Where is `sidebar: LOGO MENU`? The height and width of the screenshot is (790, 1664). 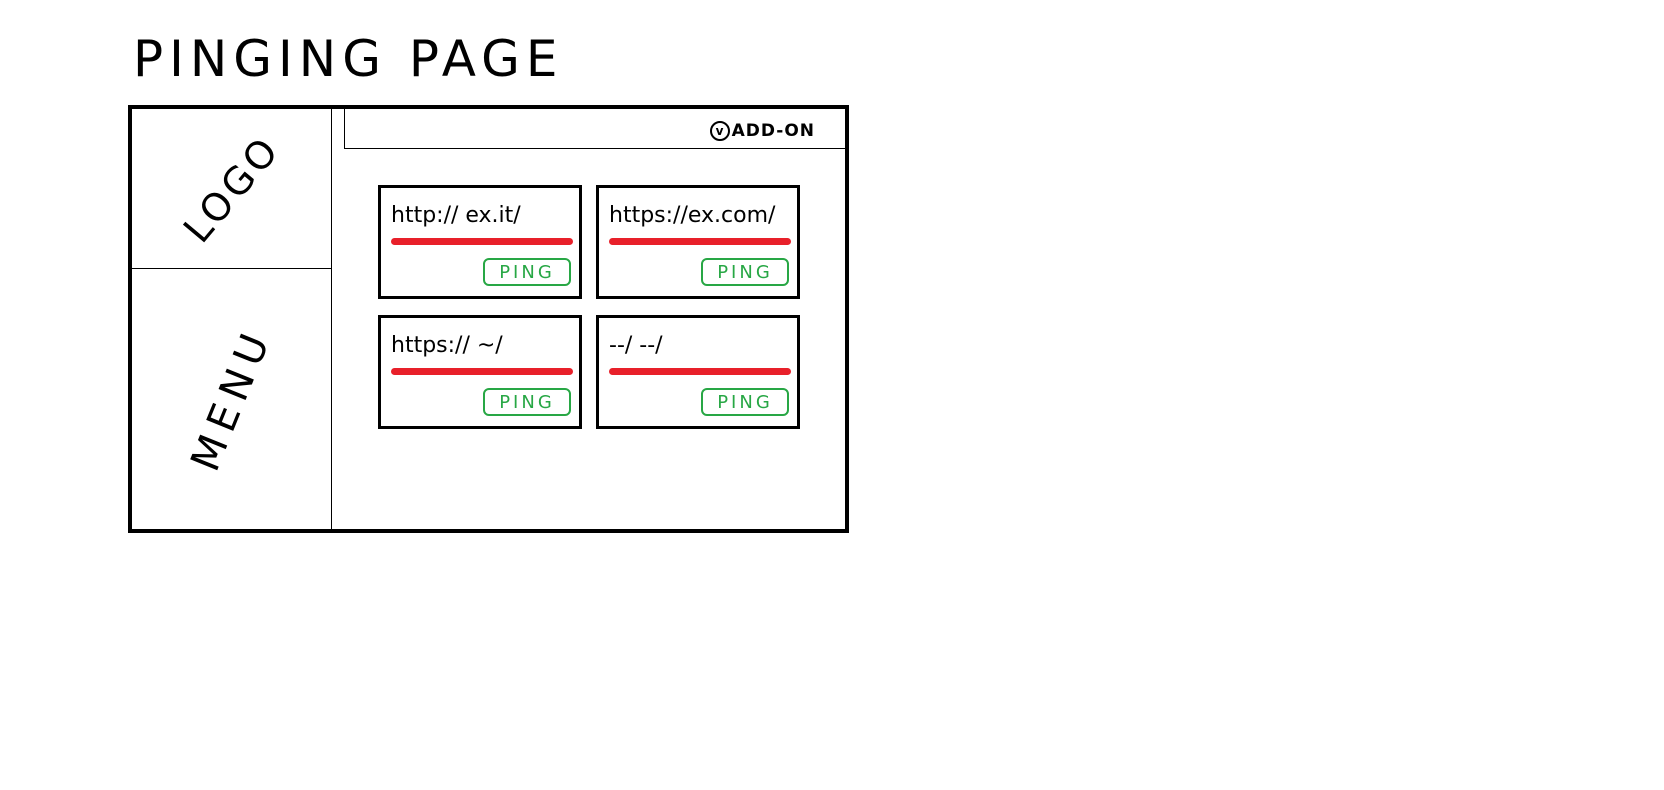 sidebar: LOGO MENU is located at coordinates (232, 319).